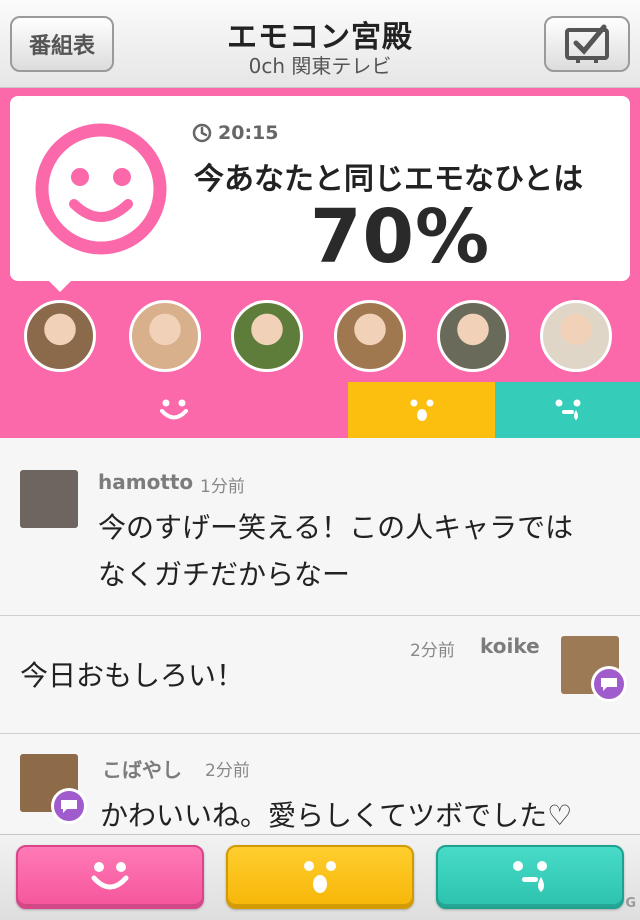  What do you see at coordinates (248, 133) in the screenshot?
I see `time-label: 20:15` at bounding box center [248, 133].